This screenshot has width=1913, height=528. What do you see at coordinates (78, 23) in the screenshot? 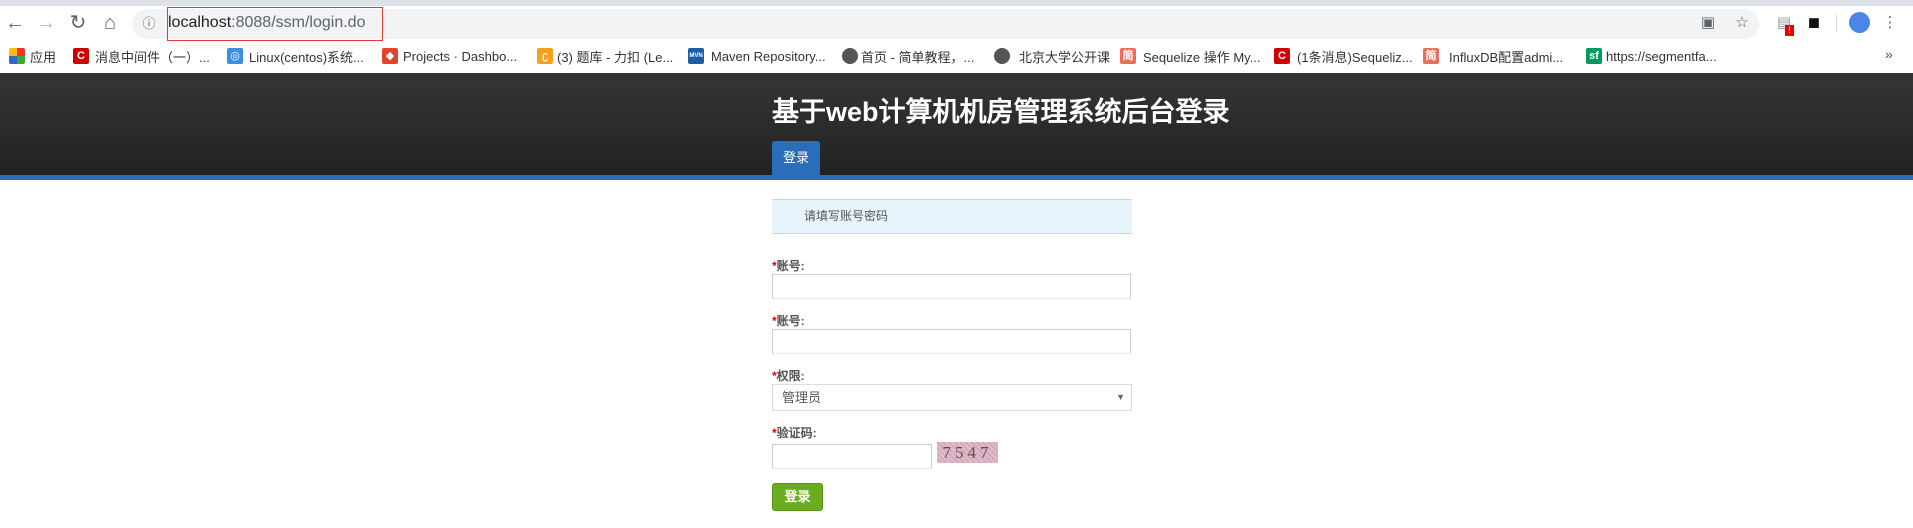
I see `reload-icon: ↻` at bounding box center [78, 23].